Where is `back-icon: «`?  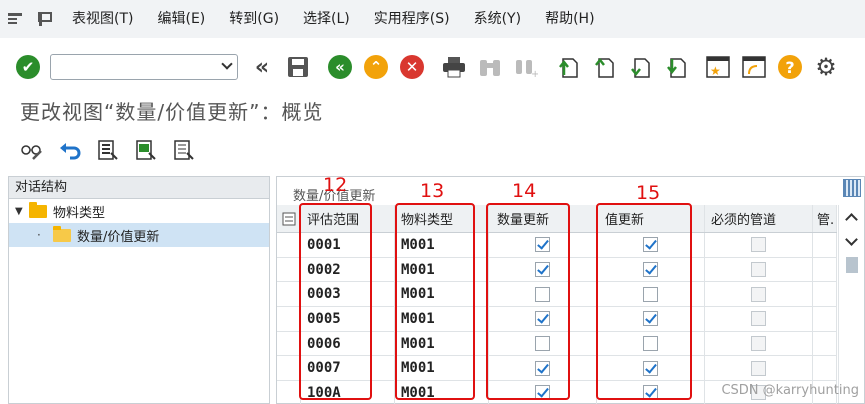 back-icon: « is located at coordinates (340, 67).